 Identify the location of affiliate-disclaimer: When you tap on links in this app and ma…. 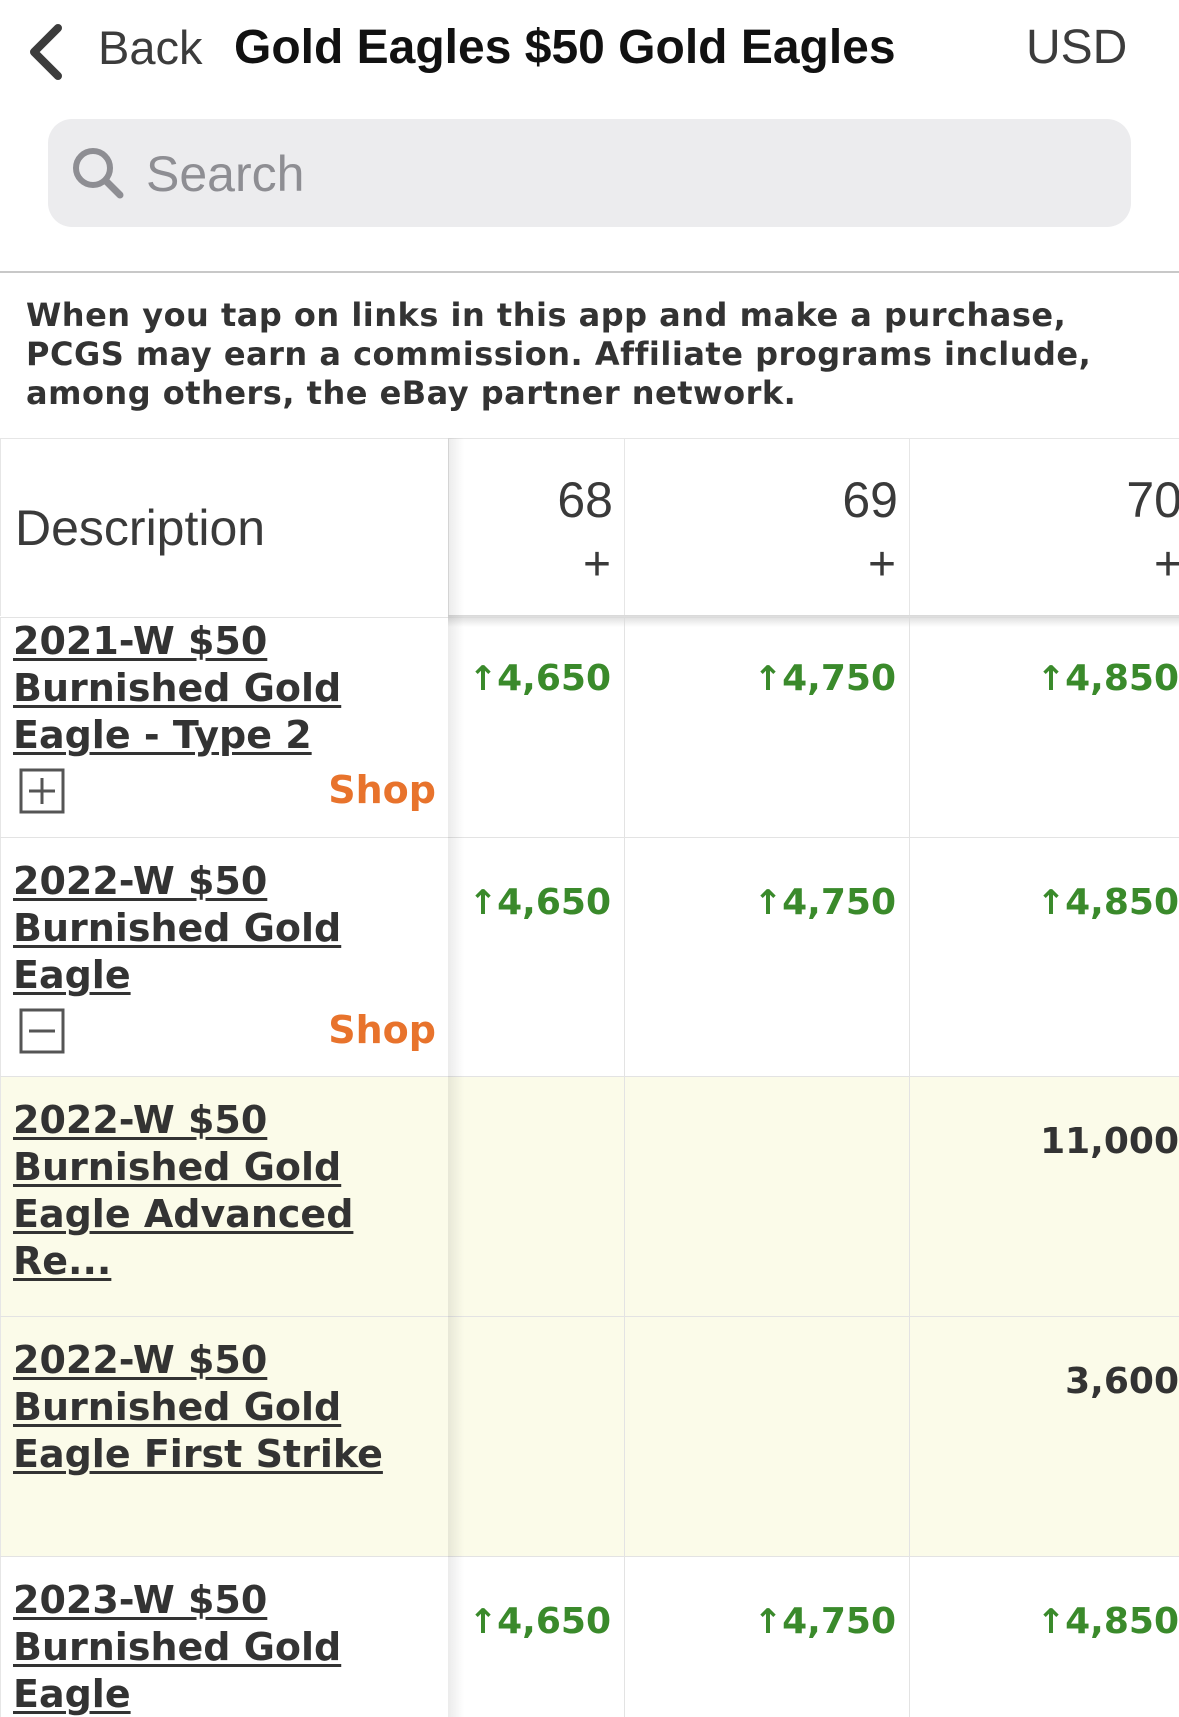
(559, 354).